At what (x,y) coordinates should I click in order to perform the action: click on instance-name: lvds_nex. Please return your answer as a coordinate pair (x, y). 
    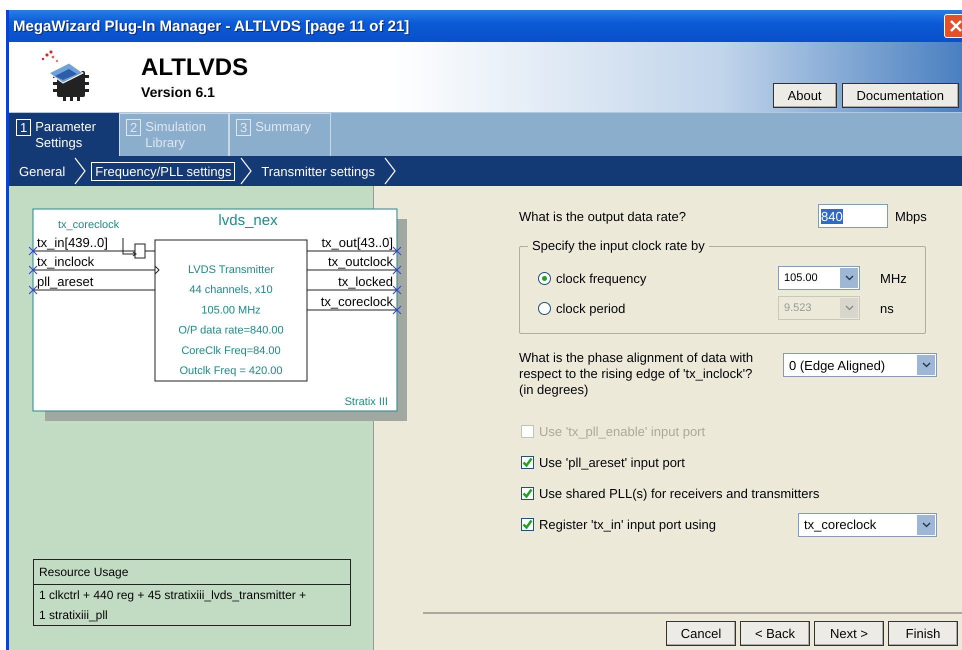
    Looking at the image, I should click on (248, 220).